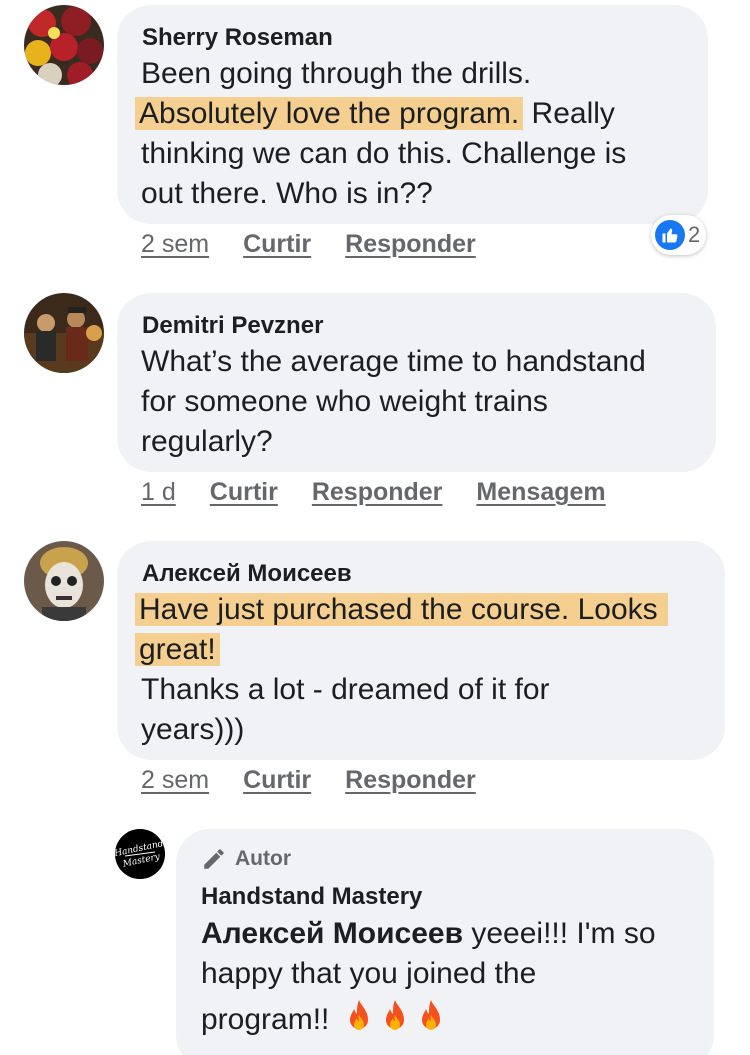 The image size is (750, 1055). I want to click on avatar-demitri-pevzner, so click(64, 333).